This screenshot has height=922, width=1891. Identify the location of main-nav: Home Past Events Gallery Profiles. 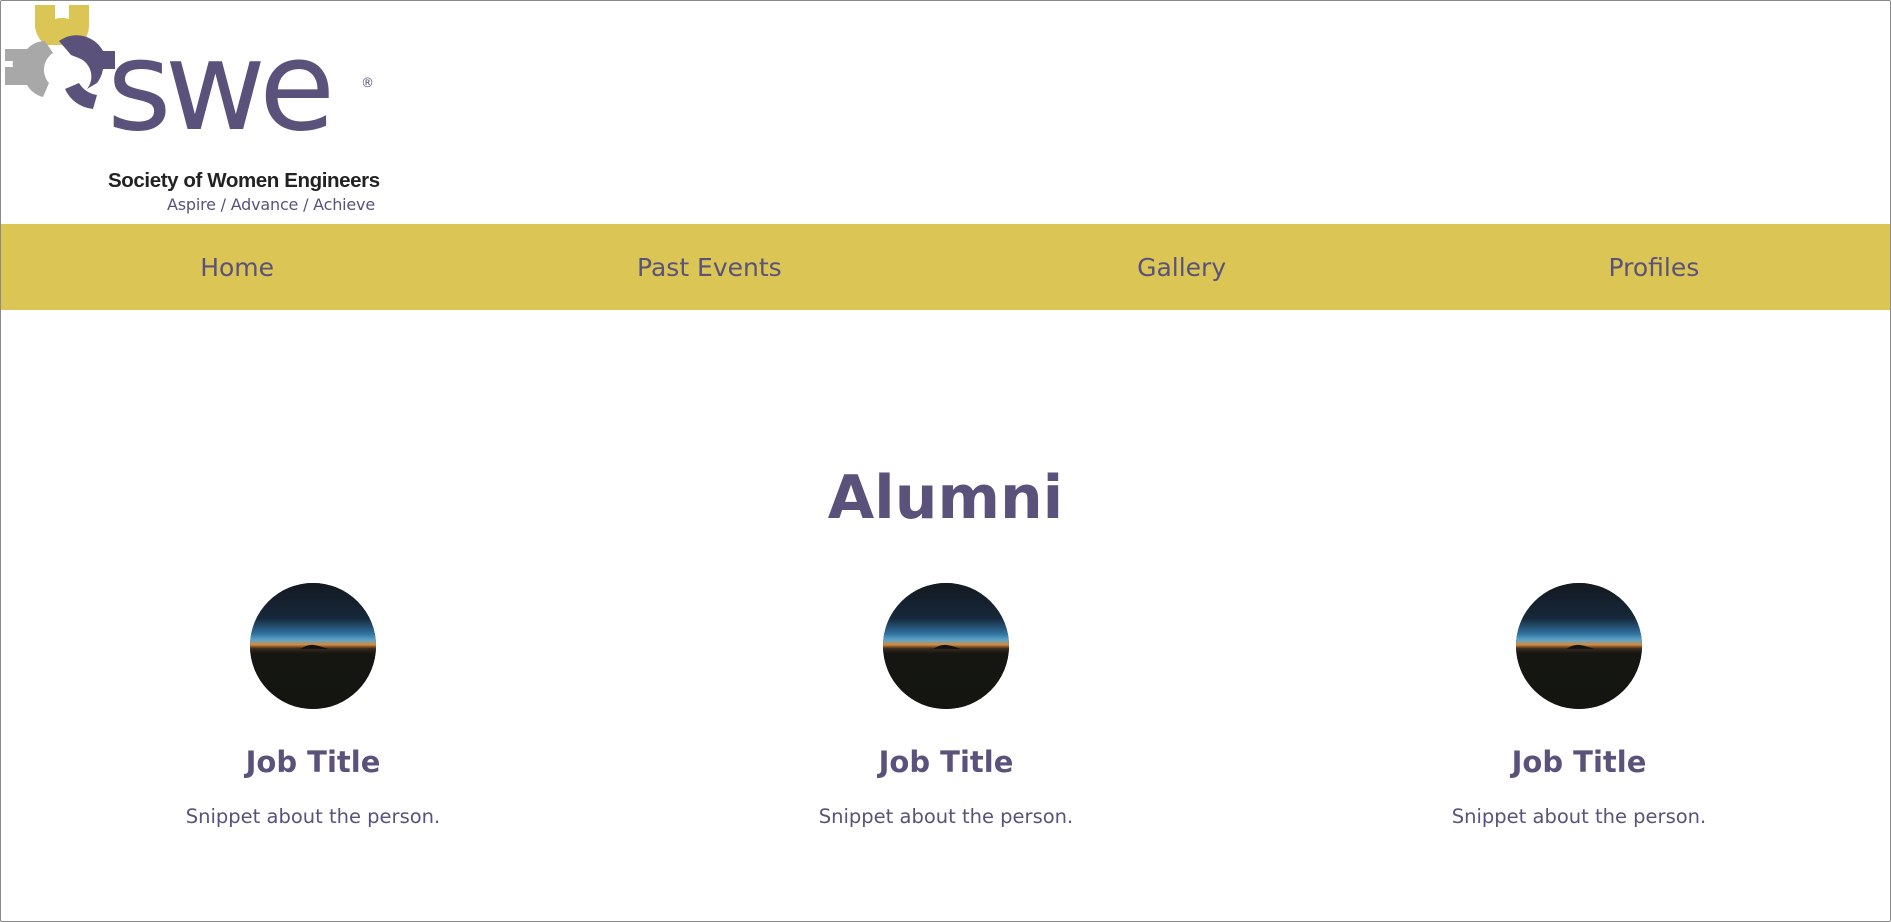
(945, 267).